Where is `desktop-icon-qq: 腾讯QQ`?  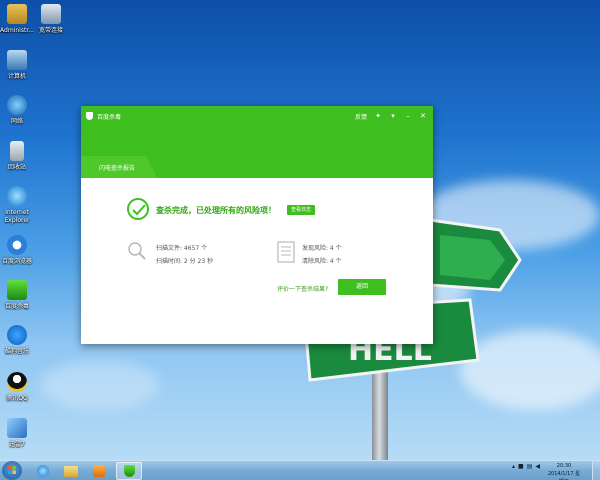 desktop-icon-qq: 腾讯QQ is located at coordinates (17, 387).